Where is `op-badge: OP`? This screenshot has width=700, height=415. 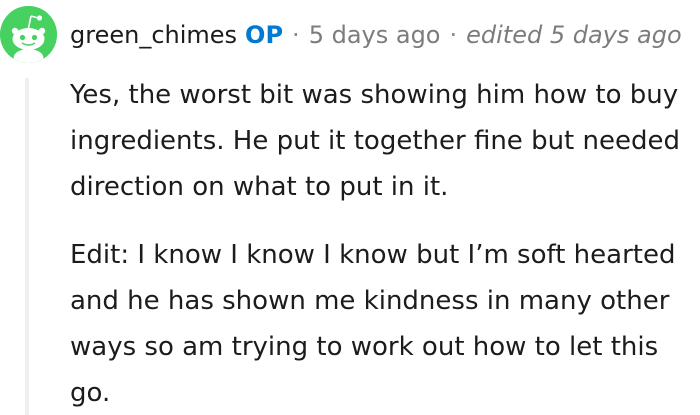 op-badge: OP is located at coordinates (264, 35).